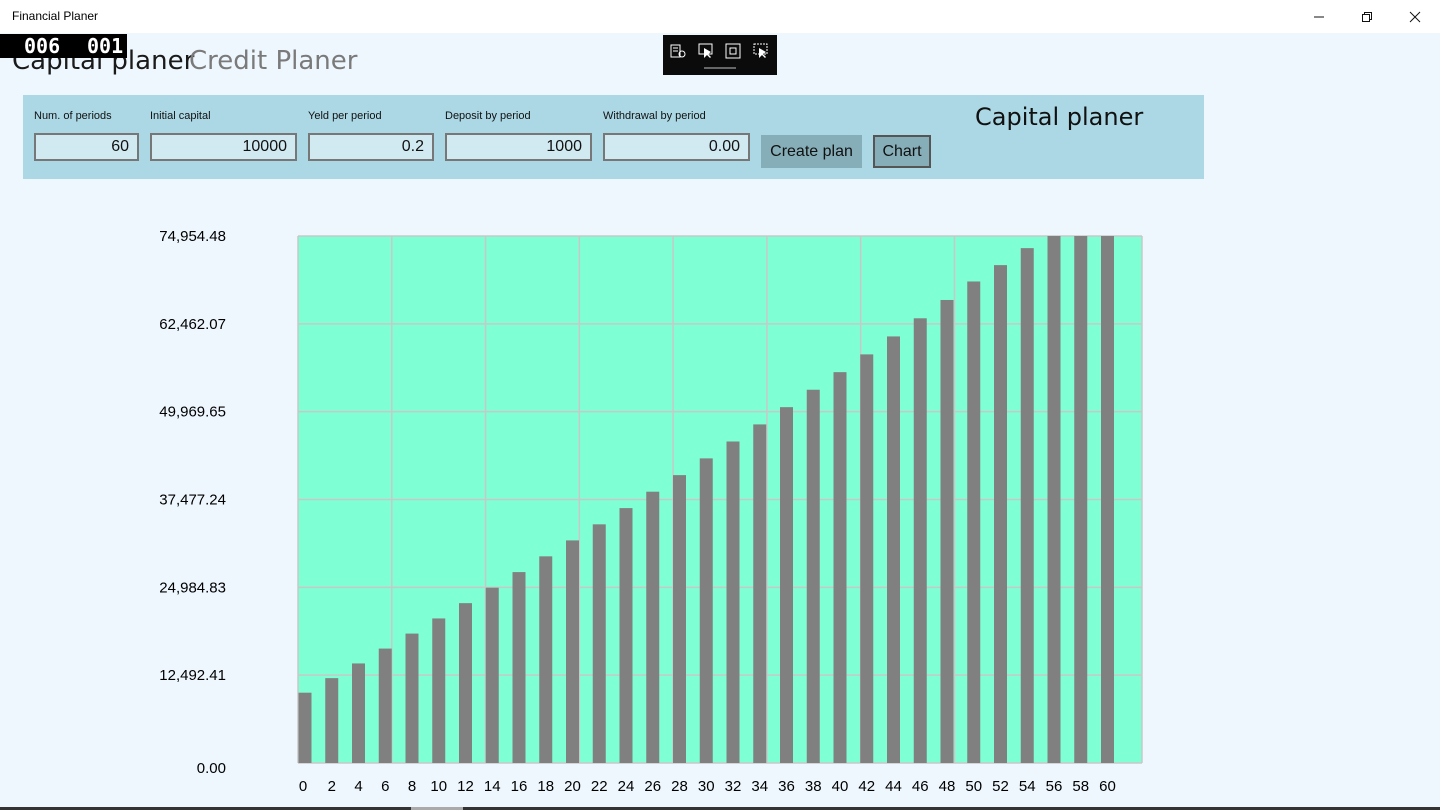 The height and width of the screenshot is (810, 1440). What do you see at coordinates (652, 786) in the screenshot?
I see `x-tick-label: 26` at bounding box center [652, 786].